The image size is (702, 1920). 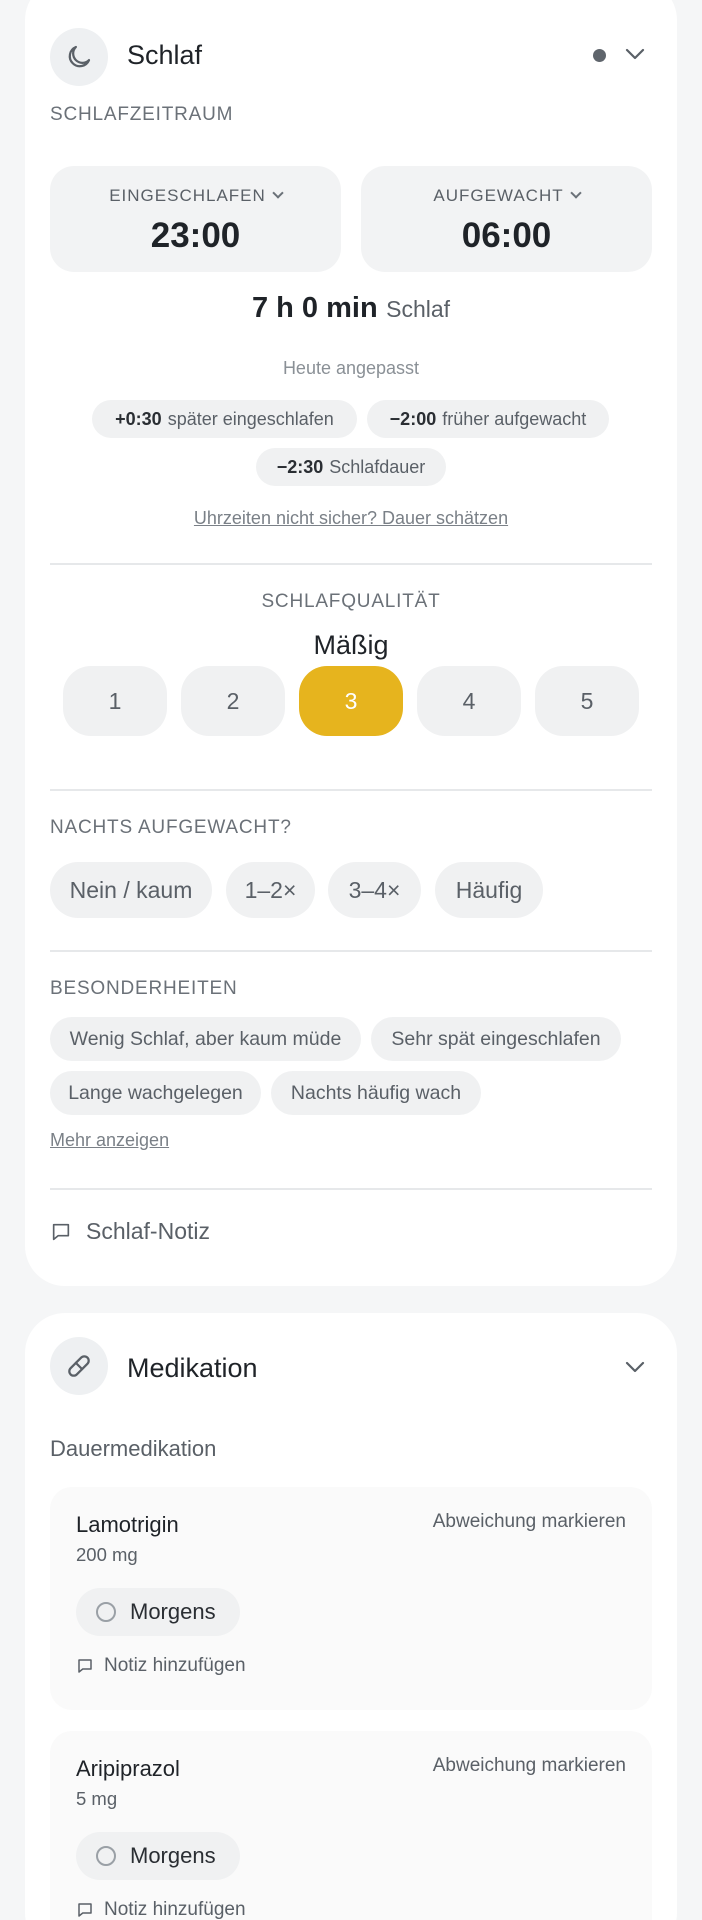 What do you see at coordinates (351, 601) in the screenshot?
I see `sleep-quality-label: SCHLAFQUALITÄT` at bounding box center [351, 601].